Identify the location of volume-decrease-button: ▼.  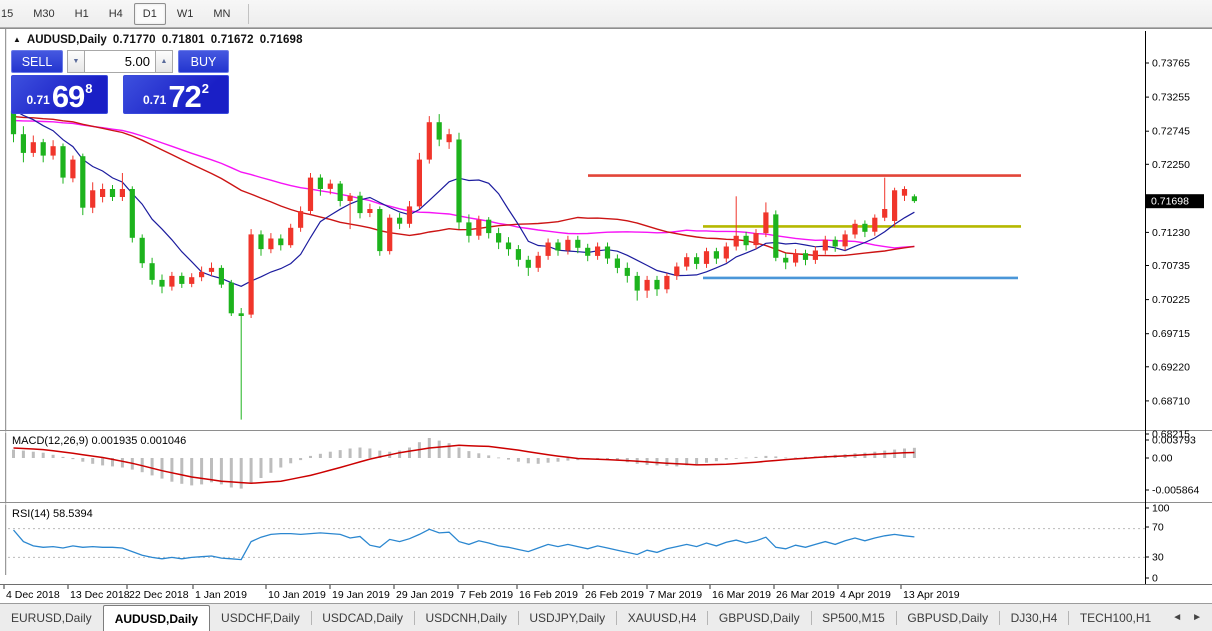
(76, 61).